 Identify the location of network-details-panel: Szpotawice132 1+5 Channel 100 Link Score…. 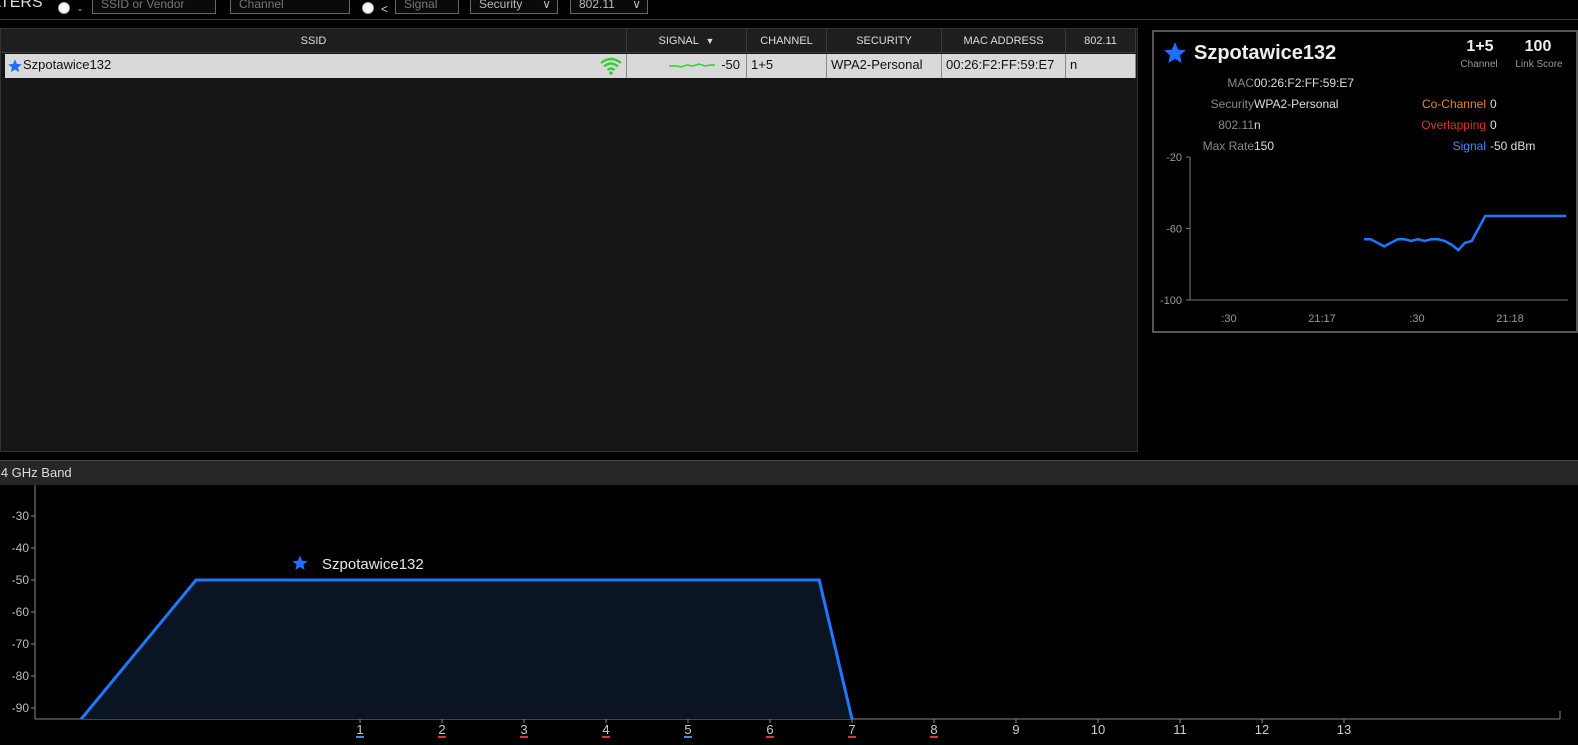
(1365, 181).